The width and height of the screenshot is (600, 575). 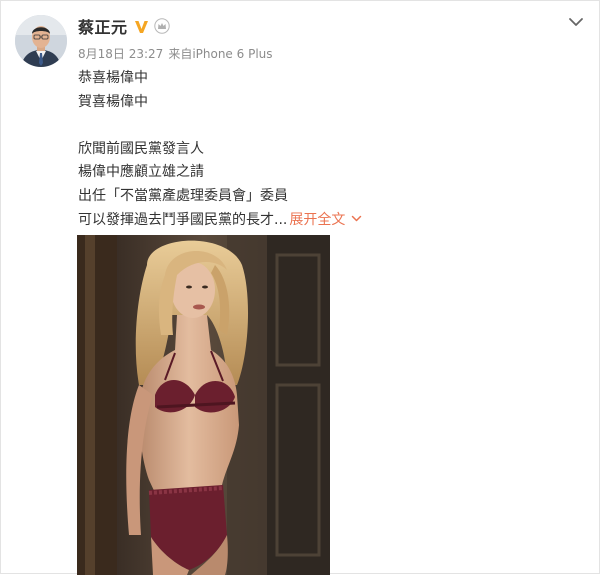 What do you see at coordinates (103, 26) in the screenshot?
I see `username: 蔡正元` at bounding box center [103, 26].